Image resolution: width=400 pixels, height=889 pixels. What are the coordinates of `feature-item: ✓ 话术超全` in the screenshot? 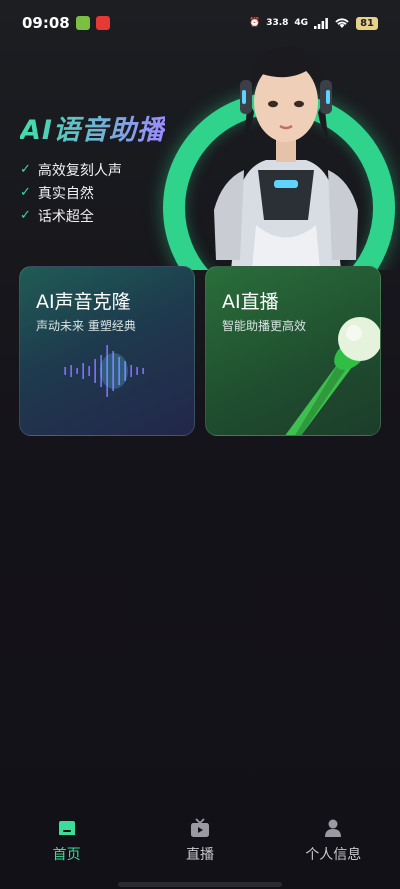 It's located at (71, 215).